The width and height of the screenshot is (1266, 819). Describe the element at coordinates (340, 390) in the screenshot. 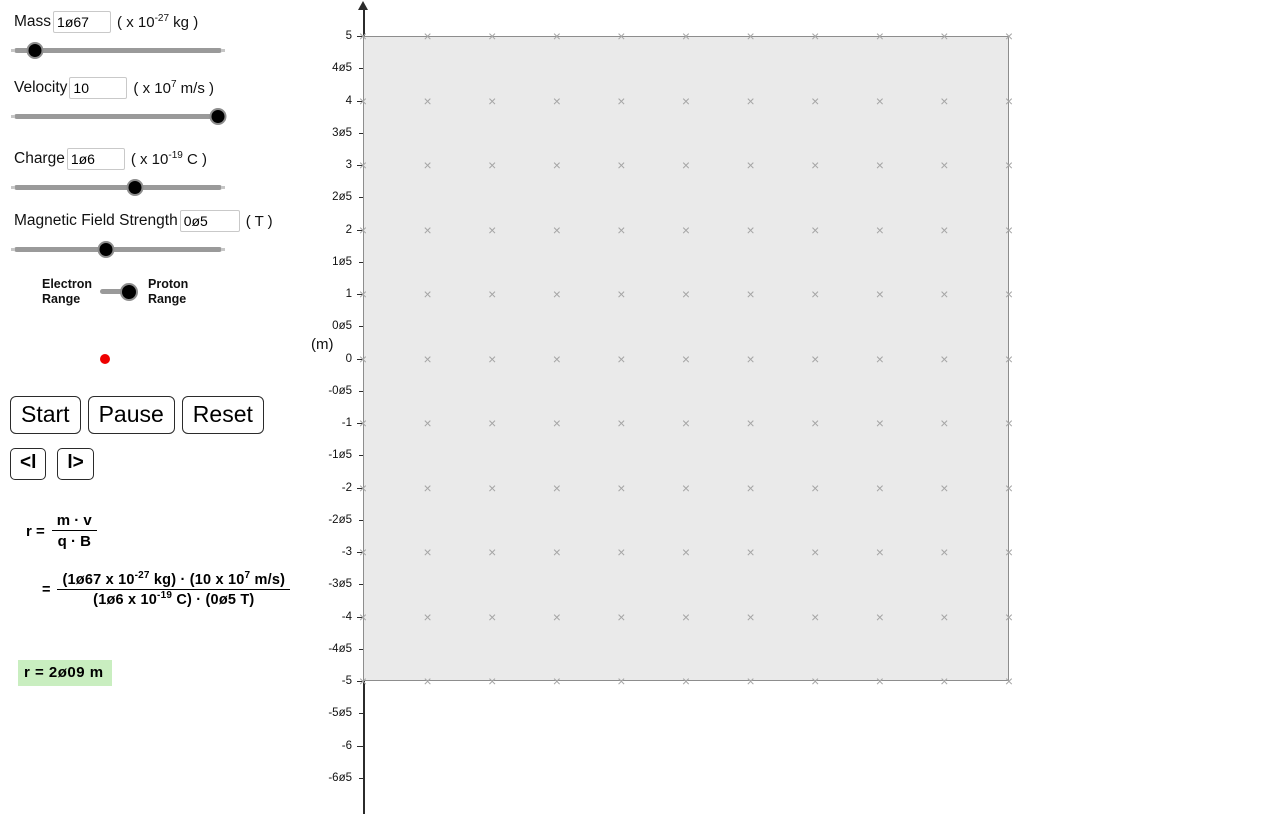

I see `y-axis-tick-label: -0ø5` at that location.